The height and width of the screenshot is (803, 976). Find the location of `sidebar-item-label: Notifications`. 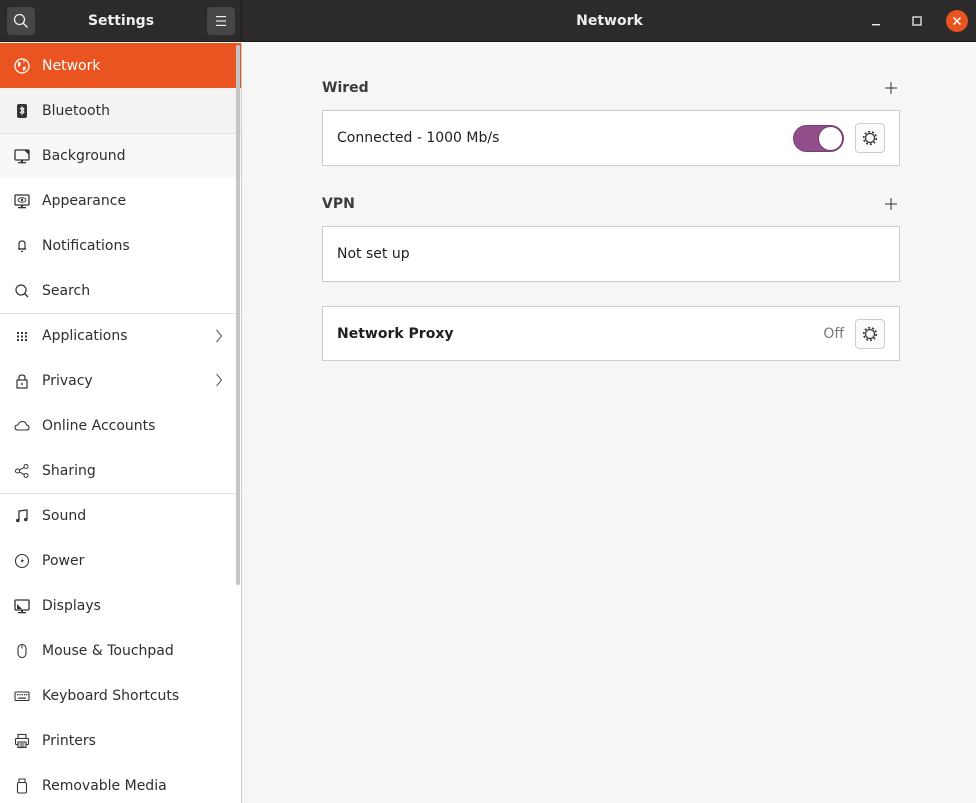

sidebar-item-label: Notifications is located at coordinates (86, 245).